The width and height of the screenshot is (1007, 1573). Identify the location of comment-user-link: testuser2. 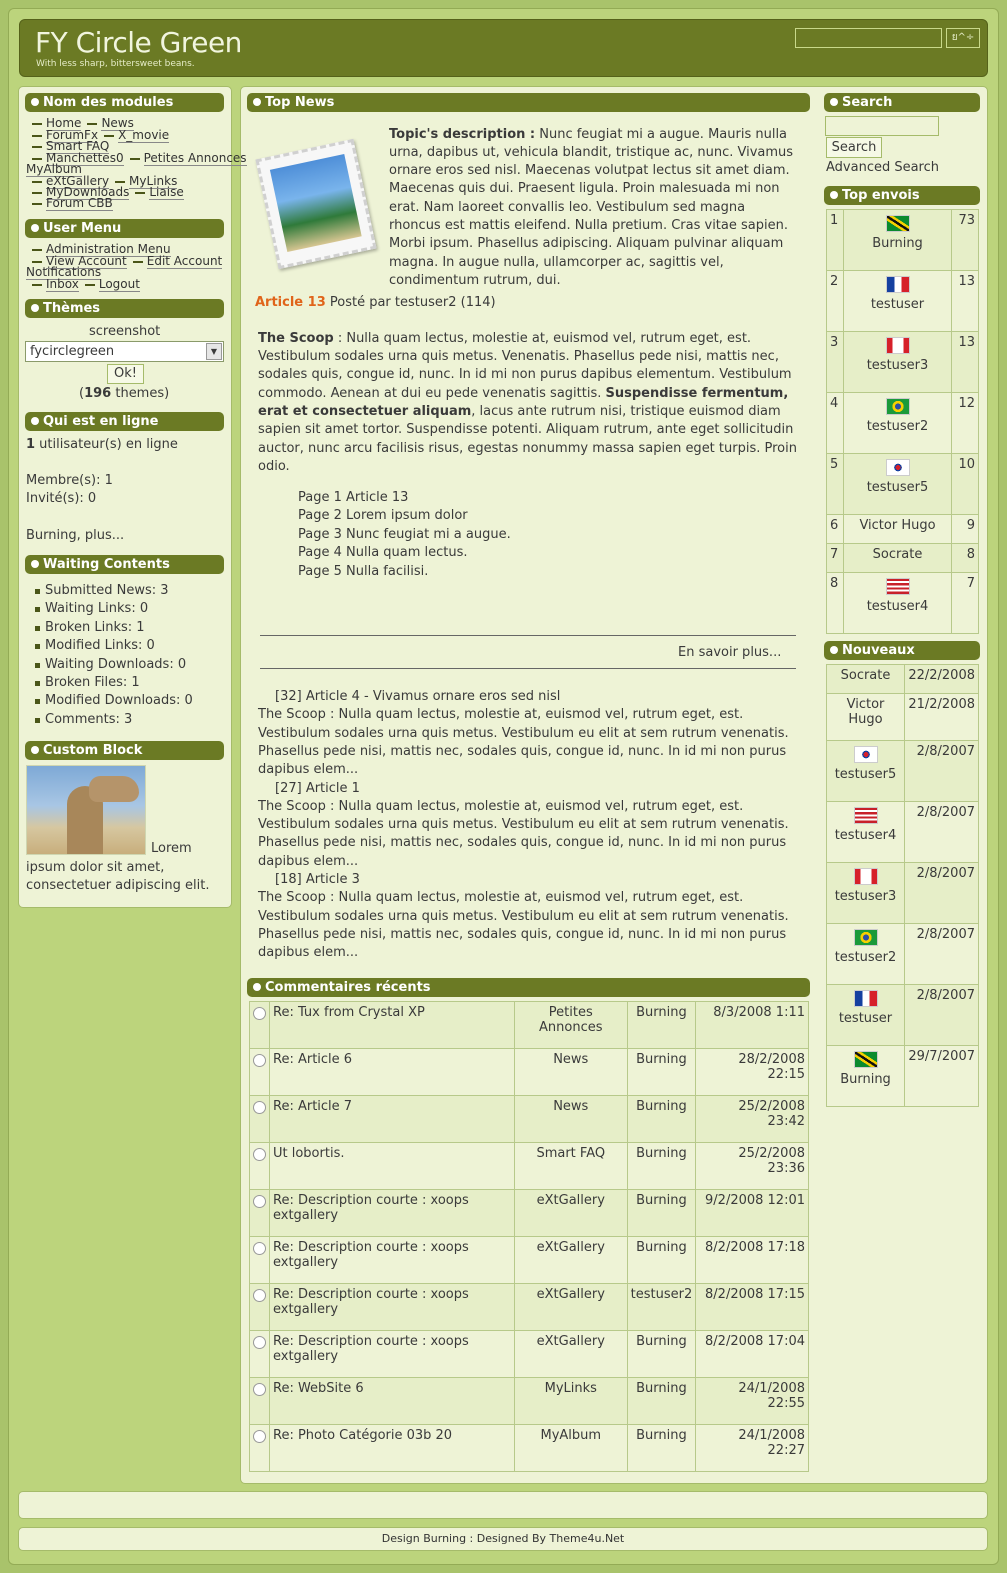
(661, 1307).